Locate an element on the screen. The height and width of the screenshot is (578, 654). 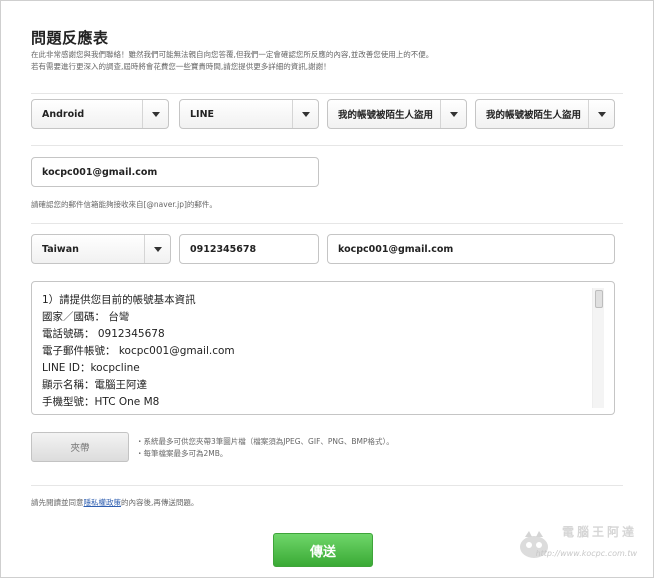
message-line: 顯示名稱：電腦王阿達 is located at coordinates (94, 385).